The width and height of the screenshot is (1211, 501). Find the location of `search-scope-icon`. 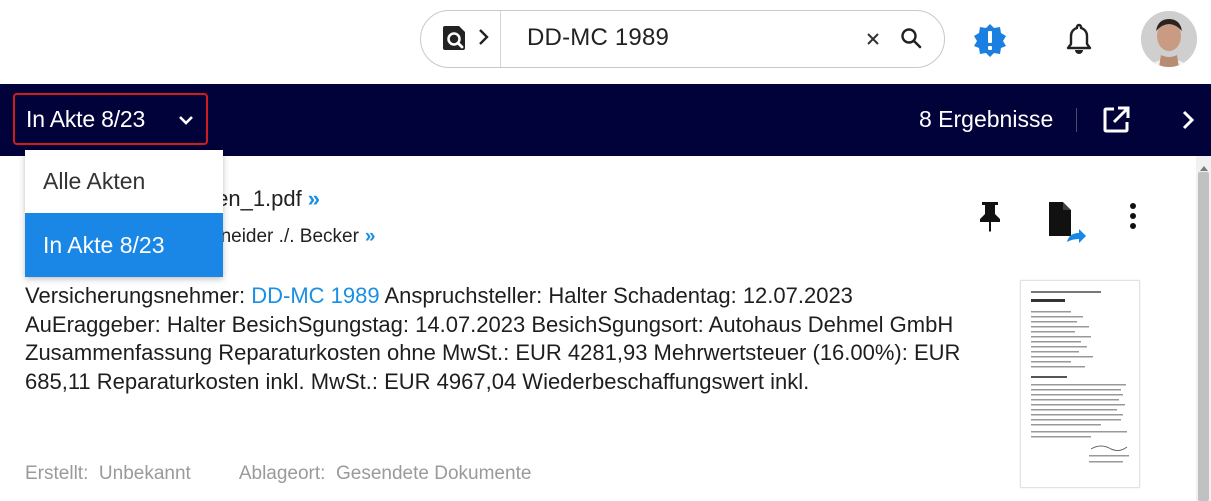

search-scope-icon is located at coordinates (455, 39).